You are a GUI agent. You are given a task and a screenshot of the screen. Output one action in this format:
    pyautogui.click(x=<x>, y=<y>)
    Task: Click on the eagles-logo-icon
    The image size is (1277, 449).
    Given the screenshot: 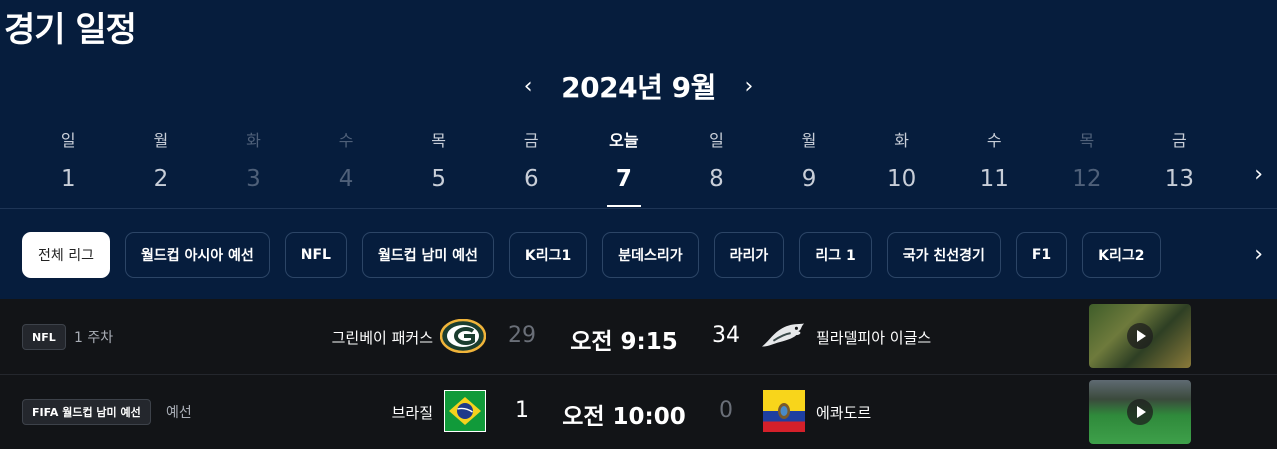 What is the action you would take?
    pyautogui.click(x=783, y=336)
    